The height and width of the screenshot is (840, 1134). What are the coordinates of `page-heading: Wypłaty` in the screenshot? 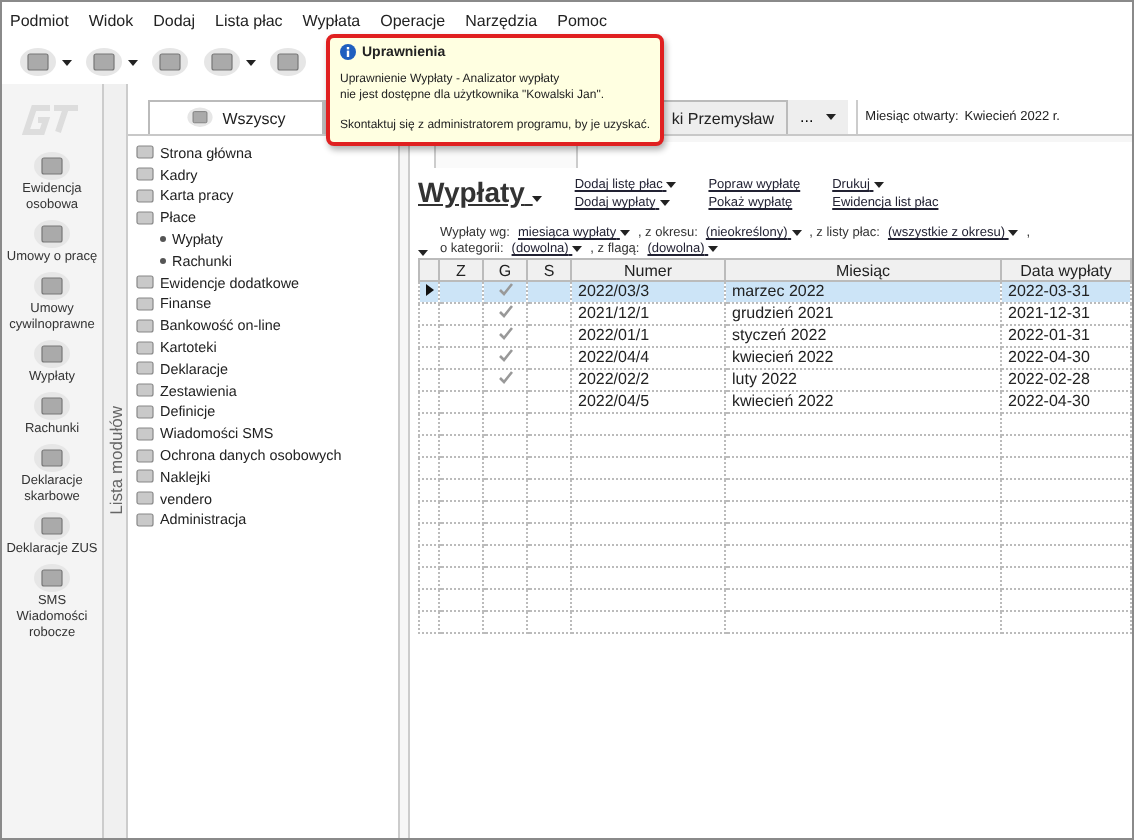 It's located at (480, 192).